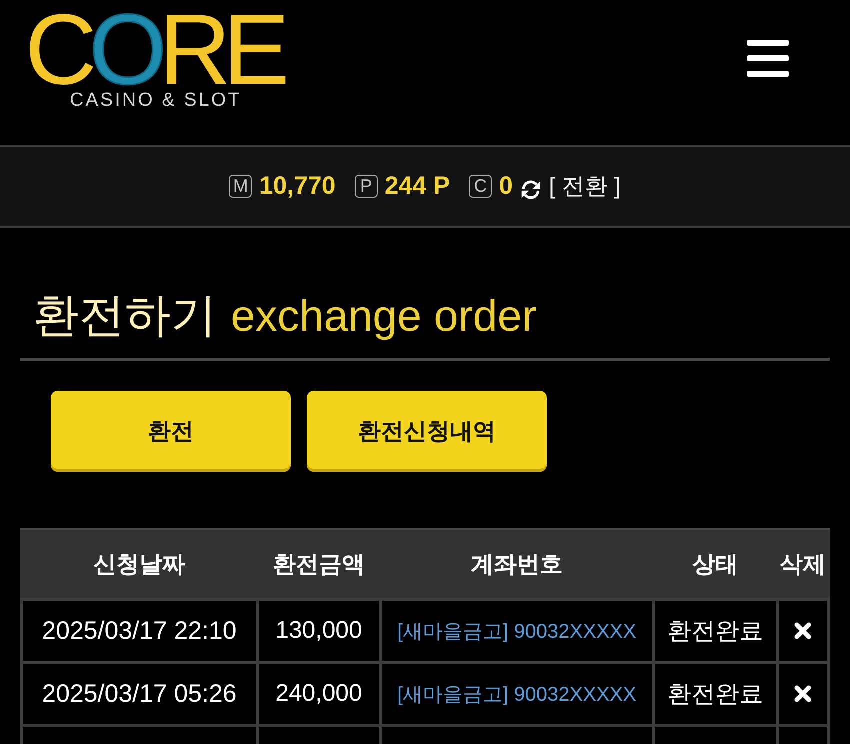  Describe the element at coordinates (480, 186) in the screenshot. I see `unit-marker: C` at that location.